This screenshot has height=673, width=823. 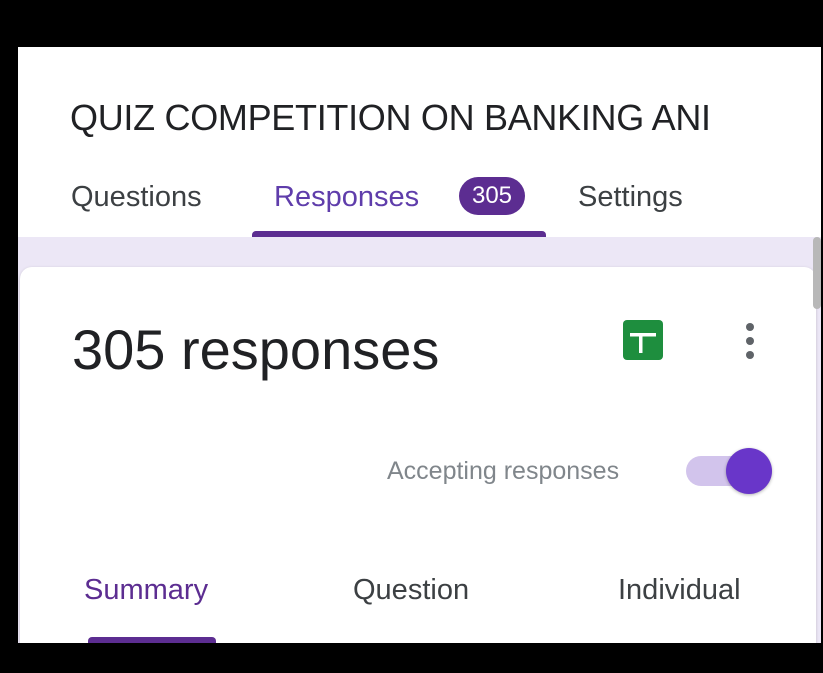 I want to click on subtab-individual: Individual, so click(x=679, y=590).